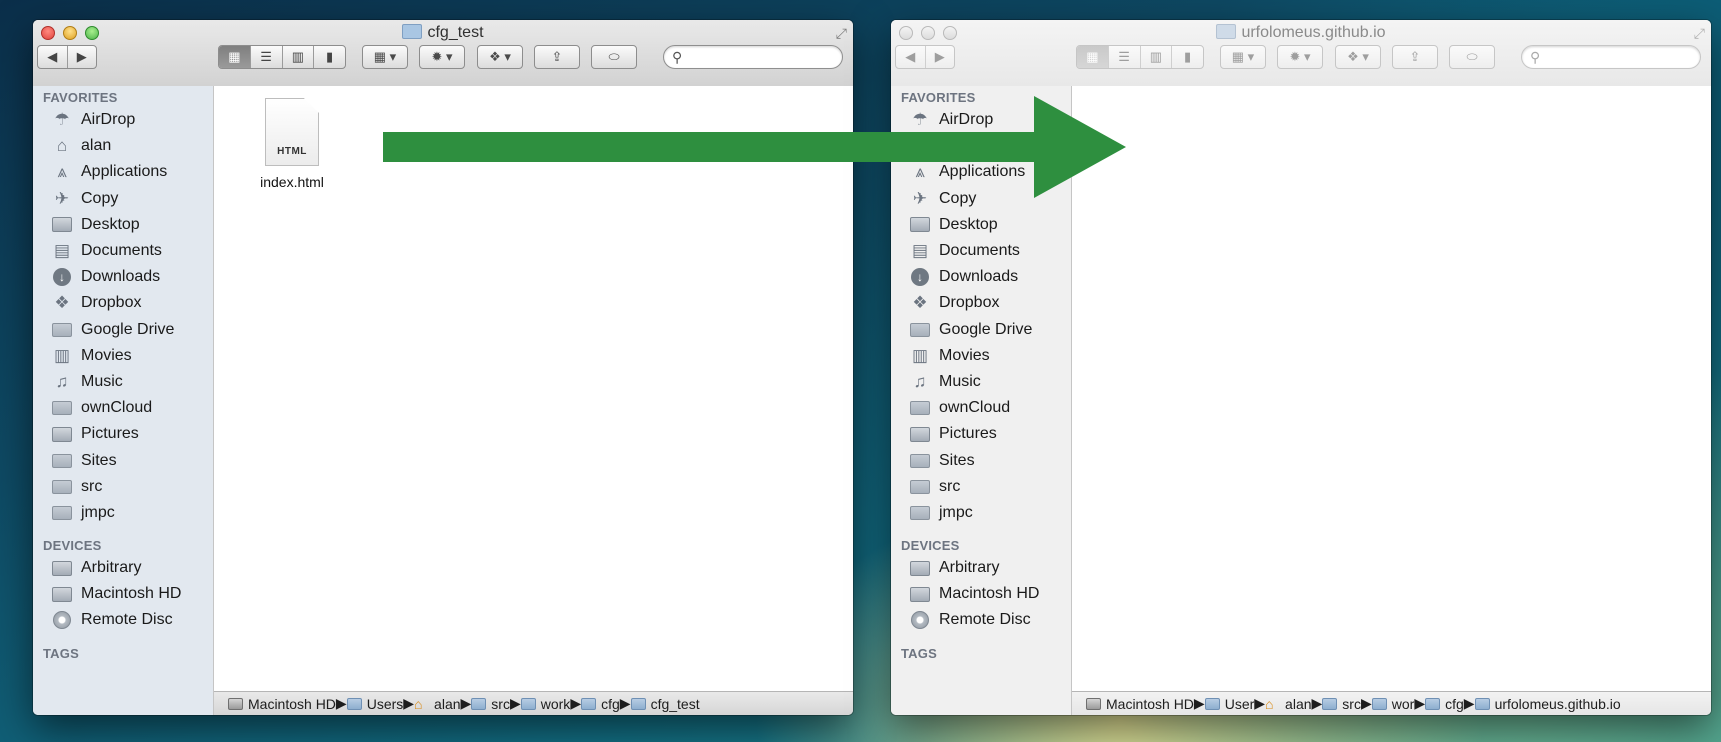 This screenshot has height=742, width=1721. What do you see at coordinates (109, 172) in the screenshot?
I see `sidebar-item: ⩓ Applications` at bounding box center [109, 172].